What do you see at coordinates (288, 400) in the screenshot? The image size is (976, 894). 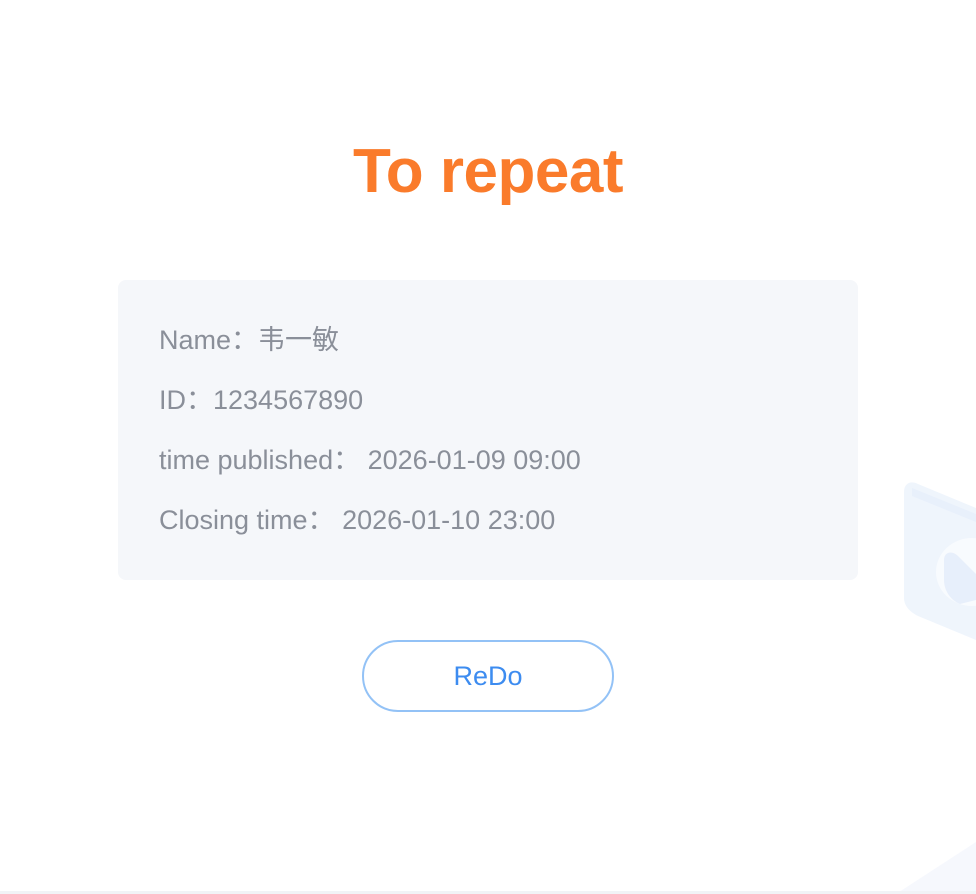 I see `id-value: 1234567890` at bounding box center [288, 400].